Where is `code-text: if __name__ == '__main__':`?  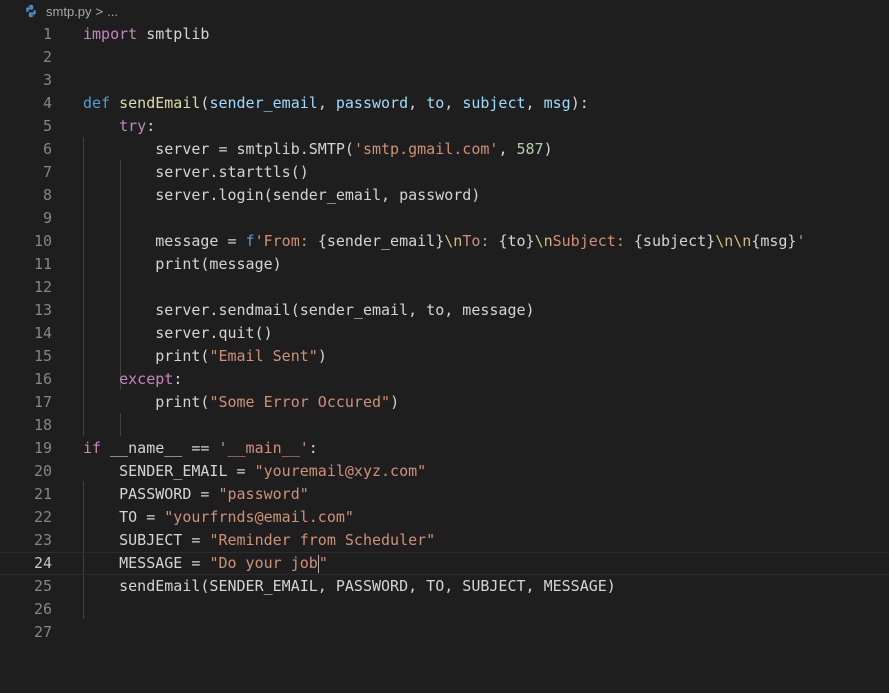
code-text: if __name__ == '__main__': is located at coordinates (200, 448).